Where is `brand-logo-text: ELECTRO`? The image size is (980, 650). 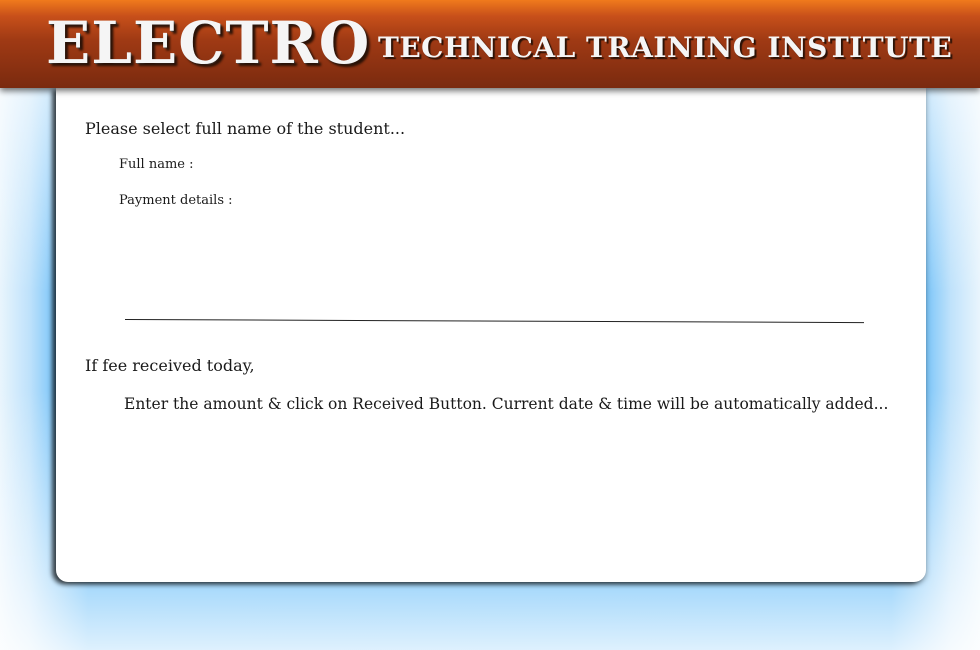
brand-logo-text: ELECTRO is located at coordinates (208, 43).